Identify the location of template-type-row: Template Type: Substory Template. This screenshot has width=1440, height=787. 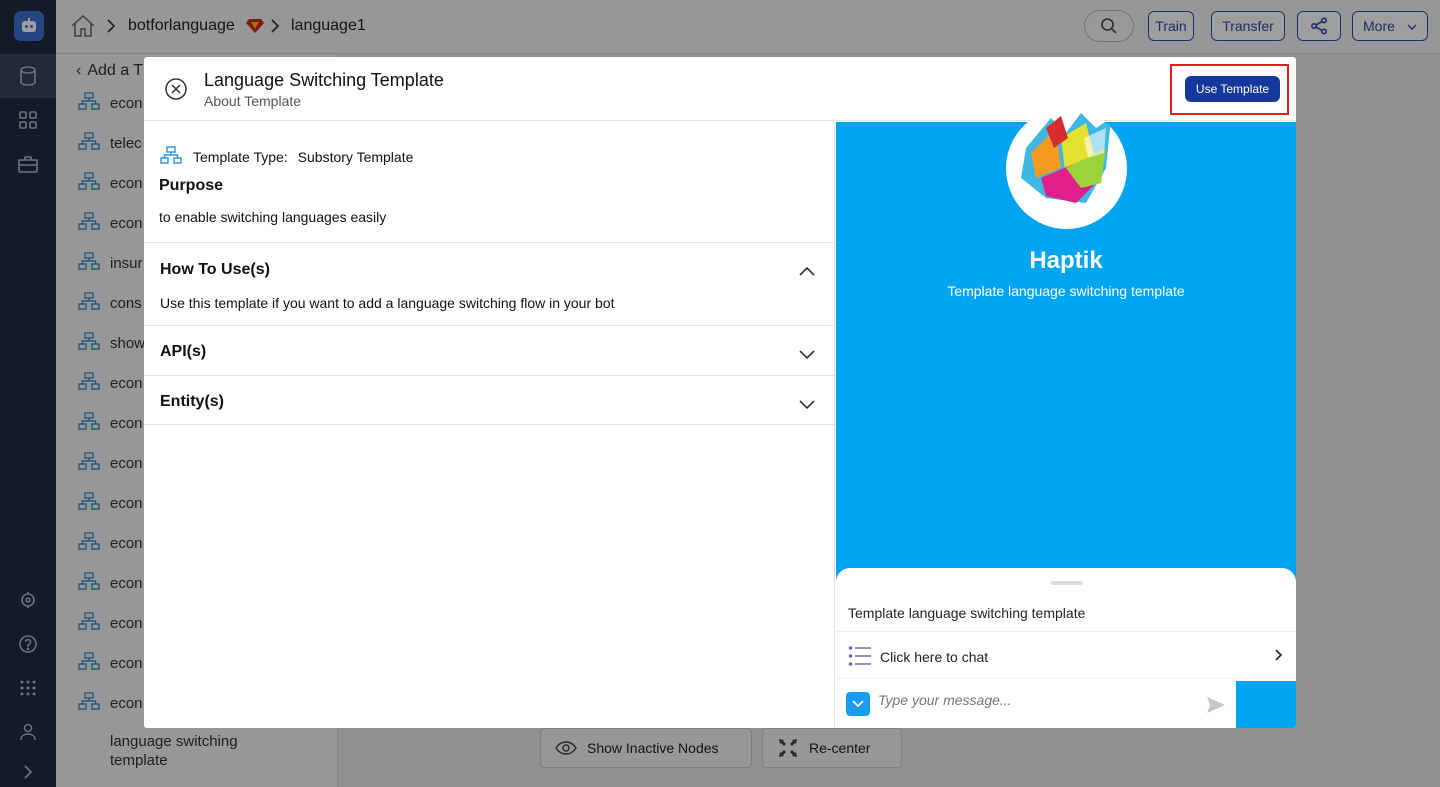
(286, 156).